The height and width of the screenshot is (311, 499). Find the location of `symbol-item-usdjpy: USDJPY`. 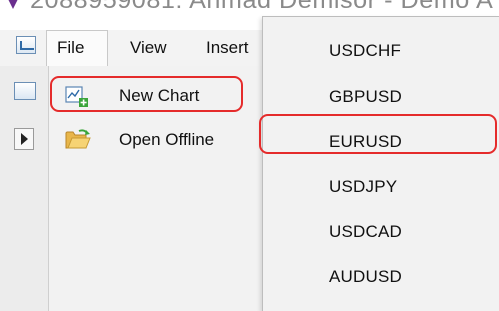

symbol-item-usdjpy: USDJPY is located at coordinates (381, 187).